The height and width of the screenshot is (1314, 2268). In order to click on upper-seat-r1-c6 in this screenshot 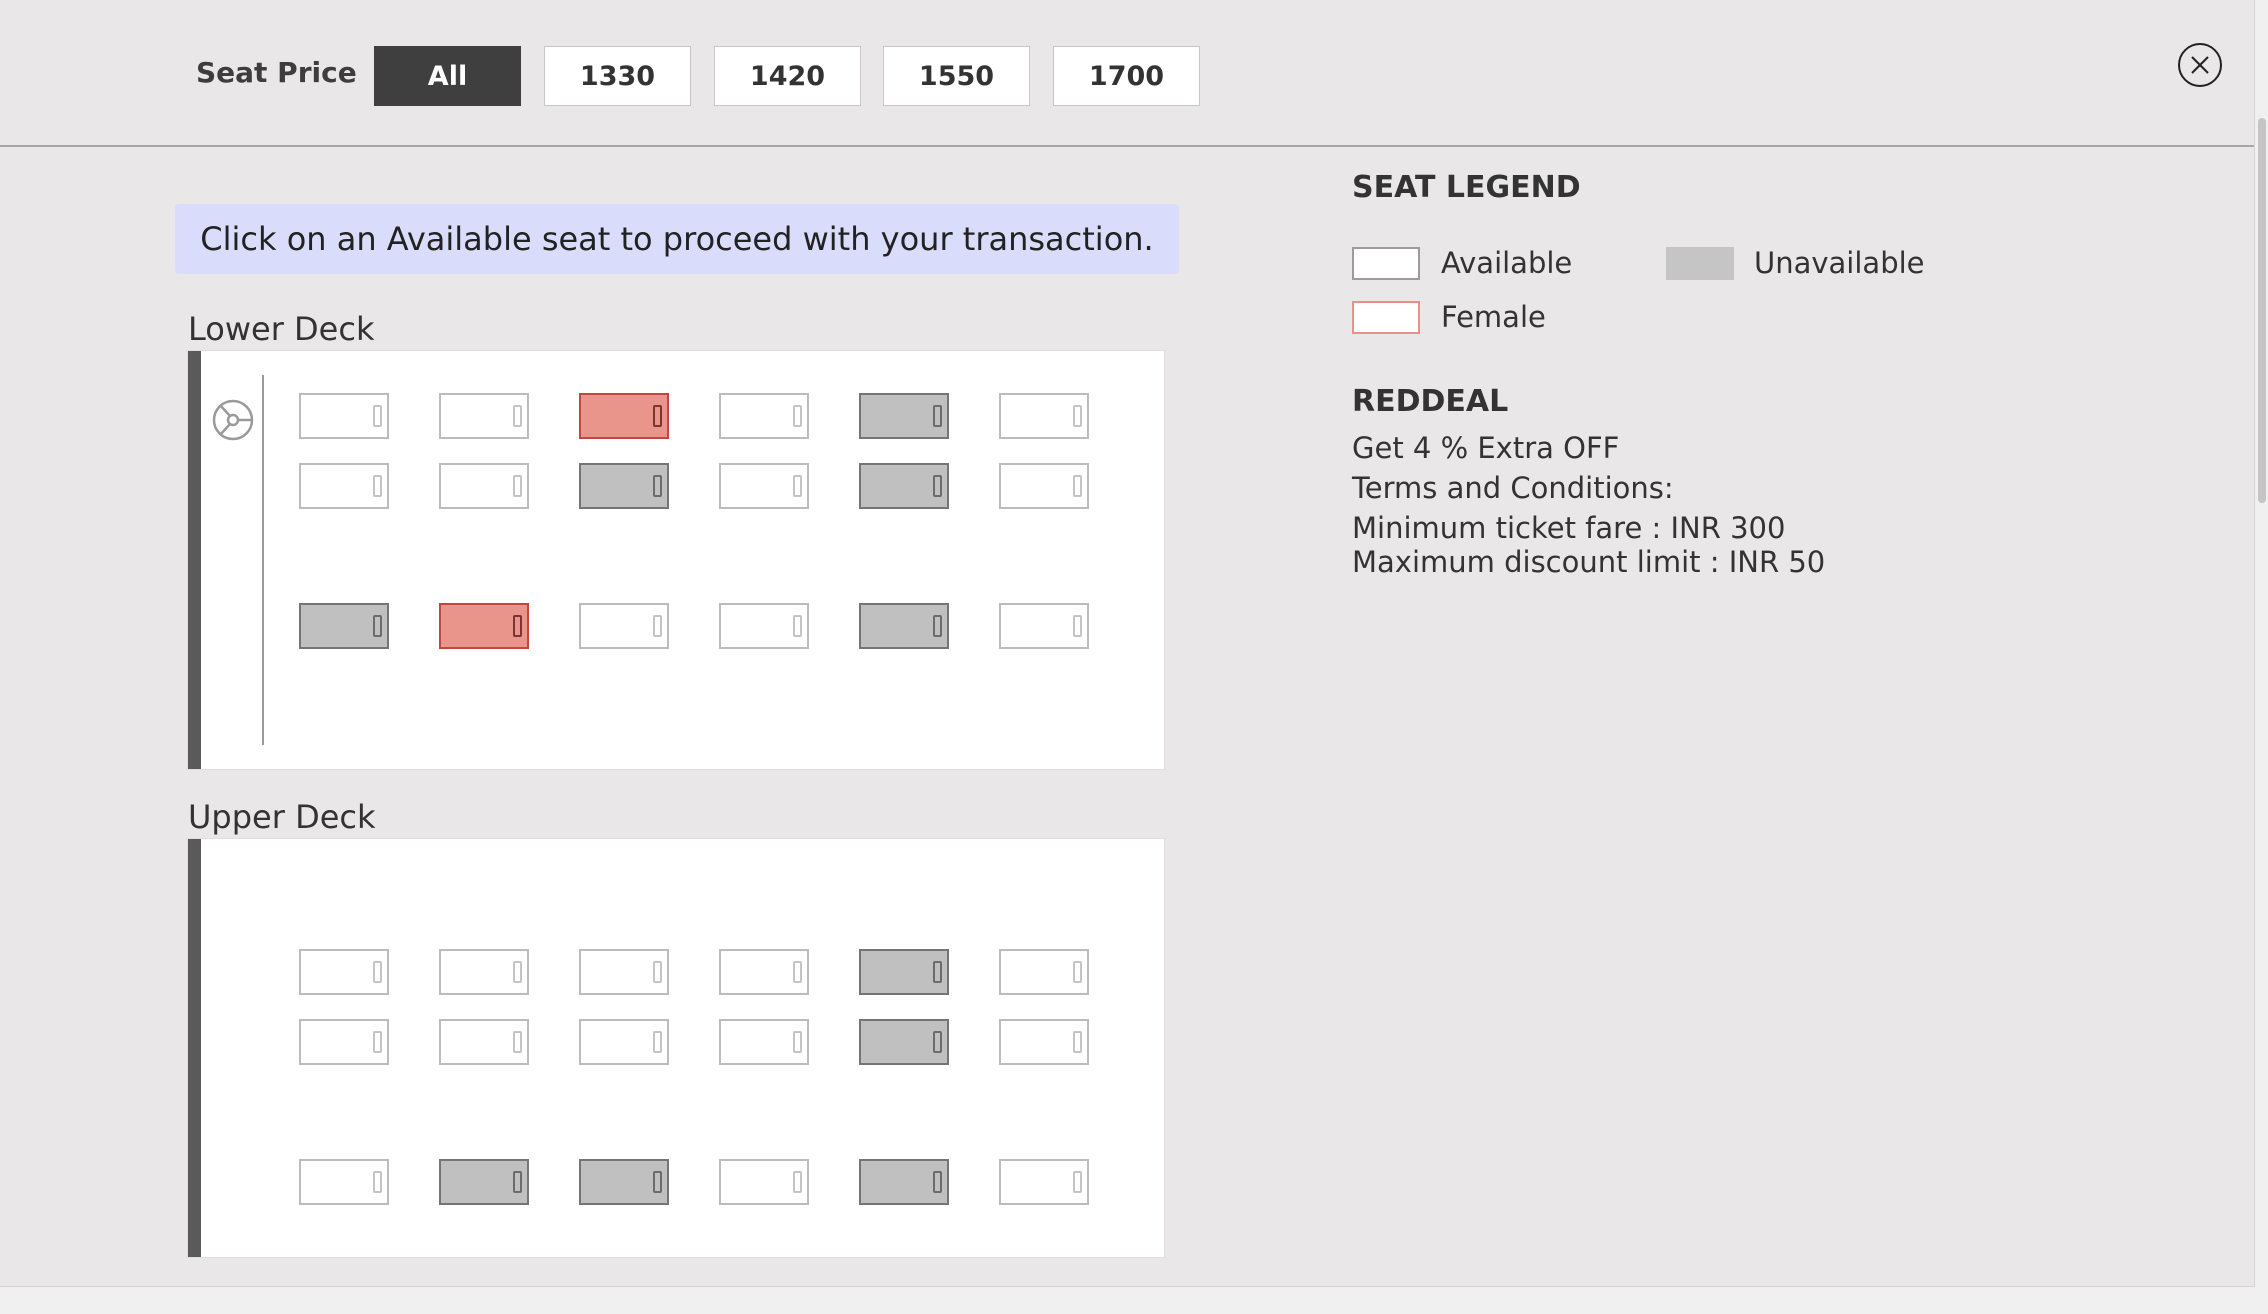, I will do `click(1044, 972)`.